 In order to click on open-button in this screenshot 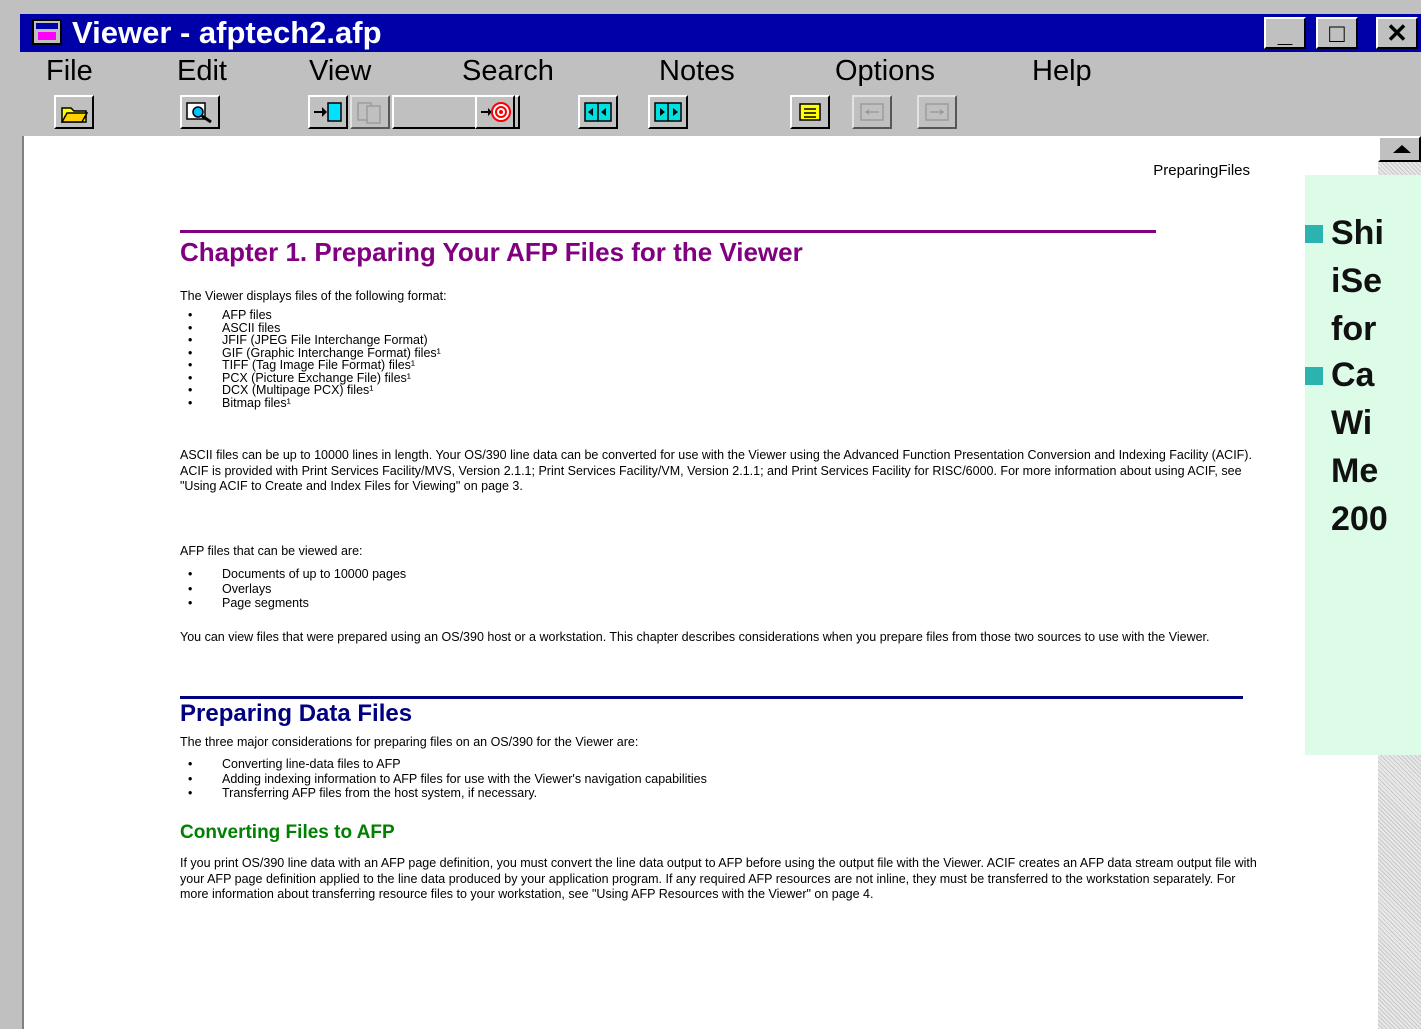, I will do `click(74, 112)`.